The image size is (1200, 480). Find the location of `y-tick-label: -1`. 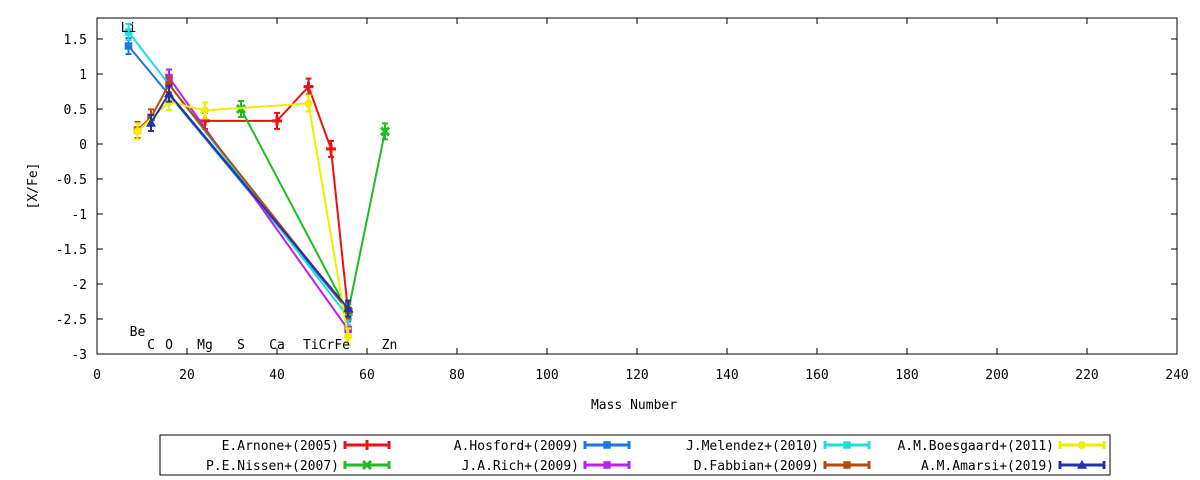

y-tick-label: -1 is located at coordinates (79, 215).